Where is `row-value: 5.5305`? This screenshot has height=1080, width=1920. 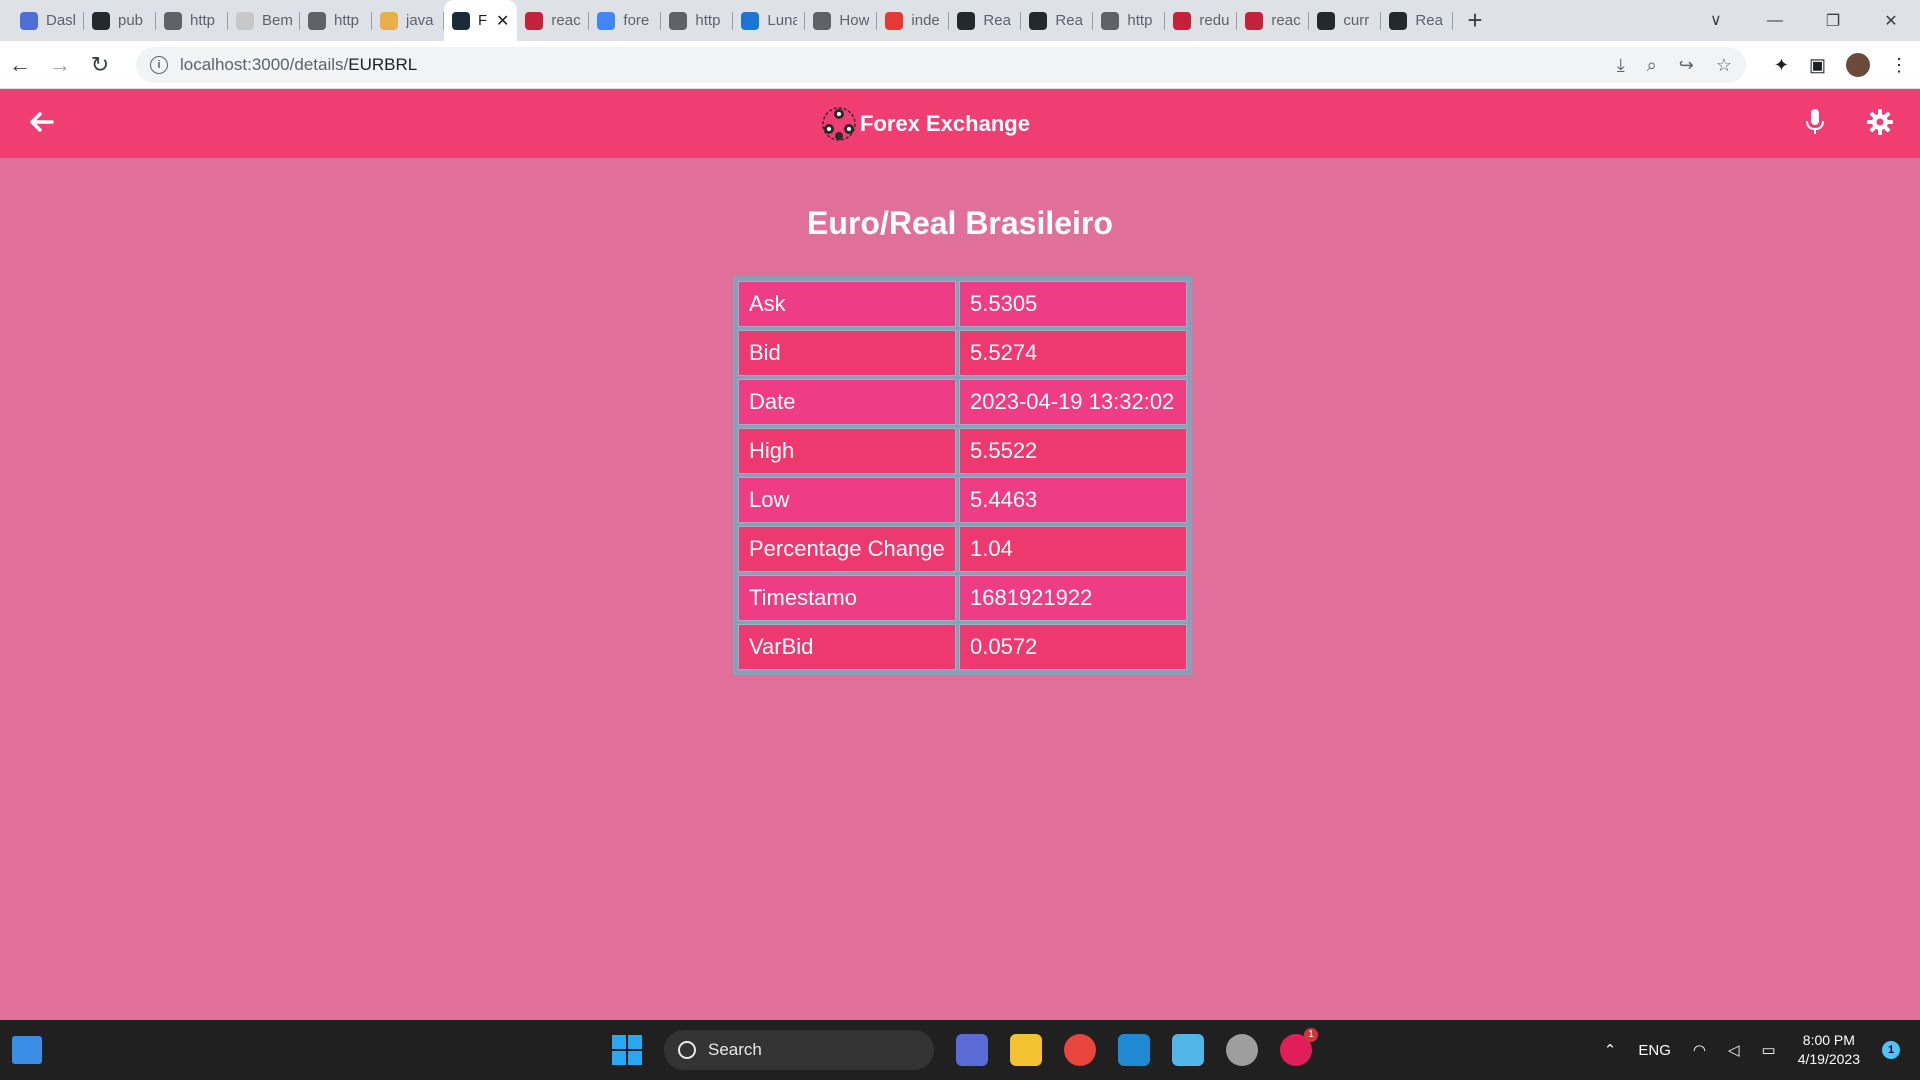 row-value: 5.5305 is located at coordinates (1073, 304).